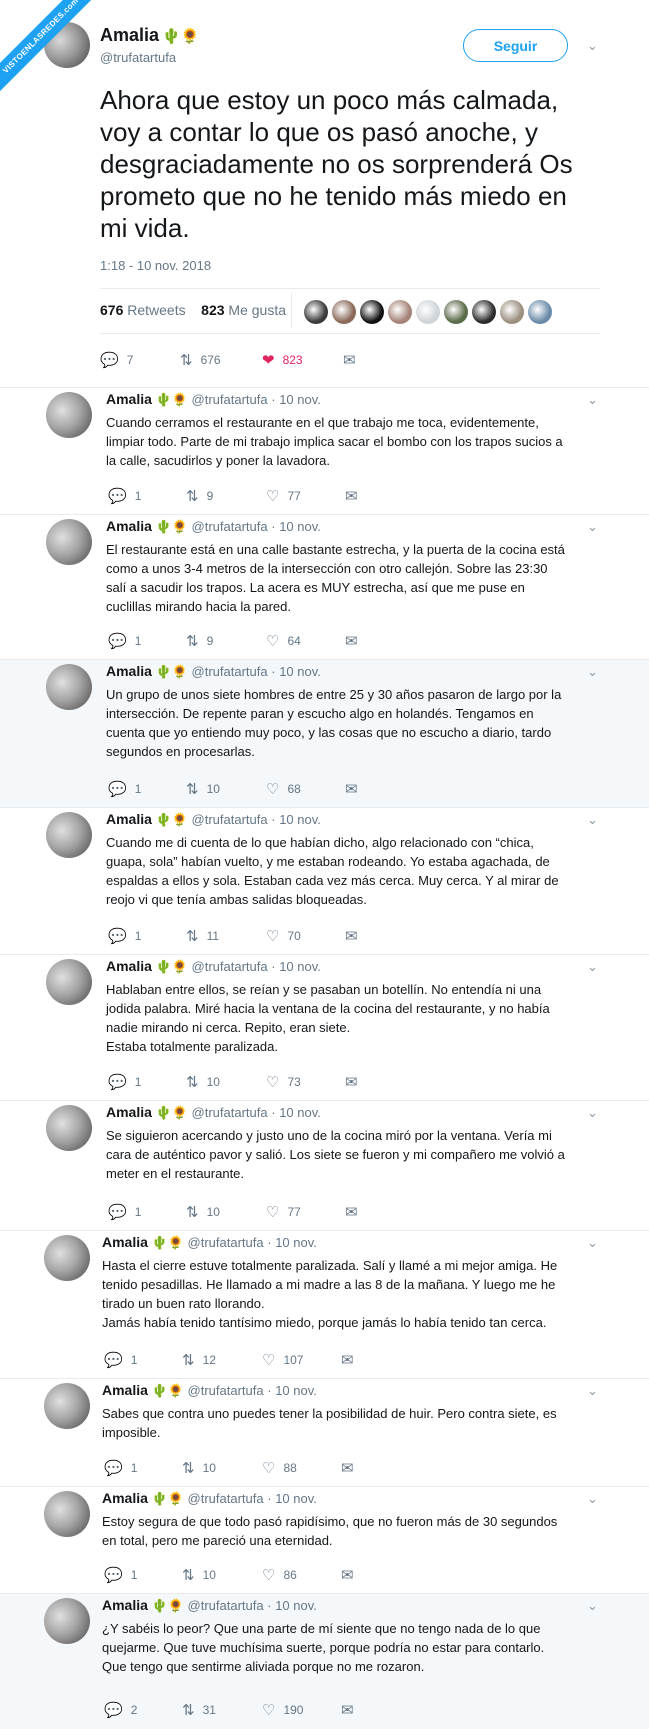  What do you see at coordinates (143, 310) in the screenshot?
I see `retweets-stat: 676 Retweets` at bounding box center [143, 310].